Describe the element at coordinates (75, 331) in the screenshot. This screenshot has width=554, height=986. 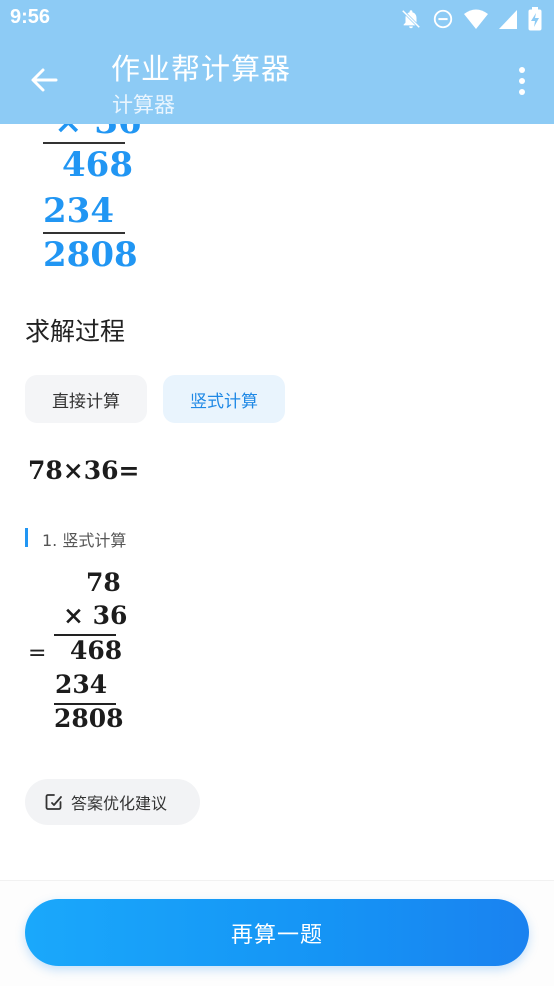
I see `solution-heading: 求解过程` at that location.